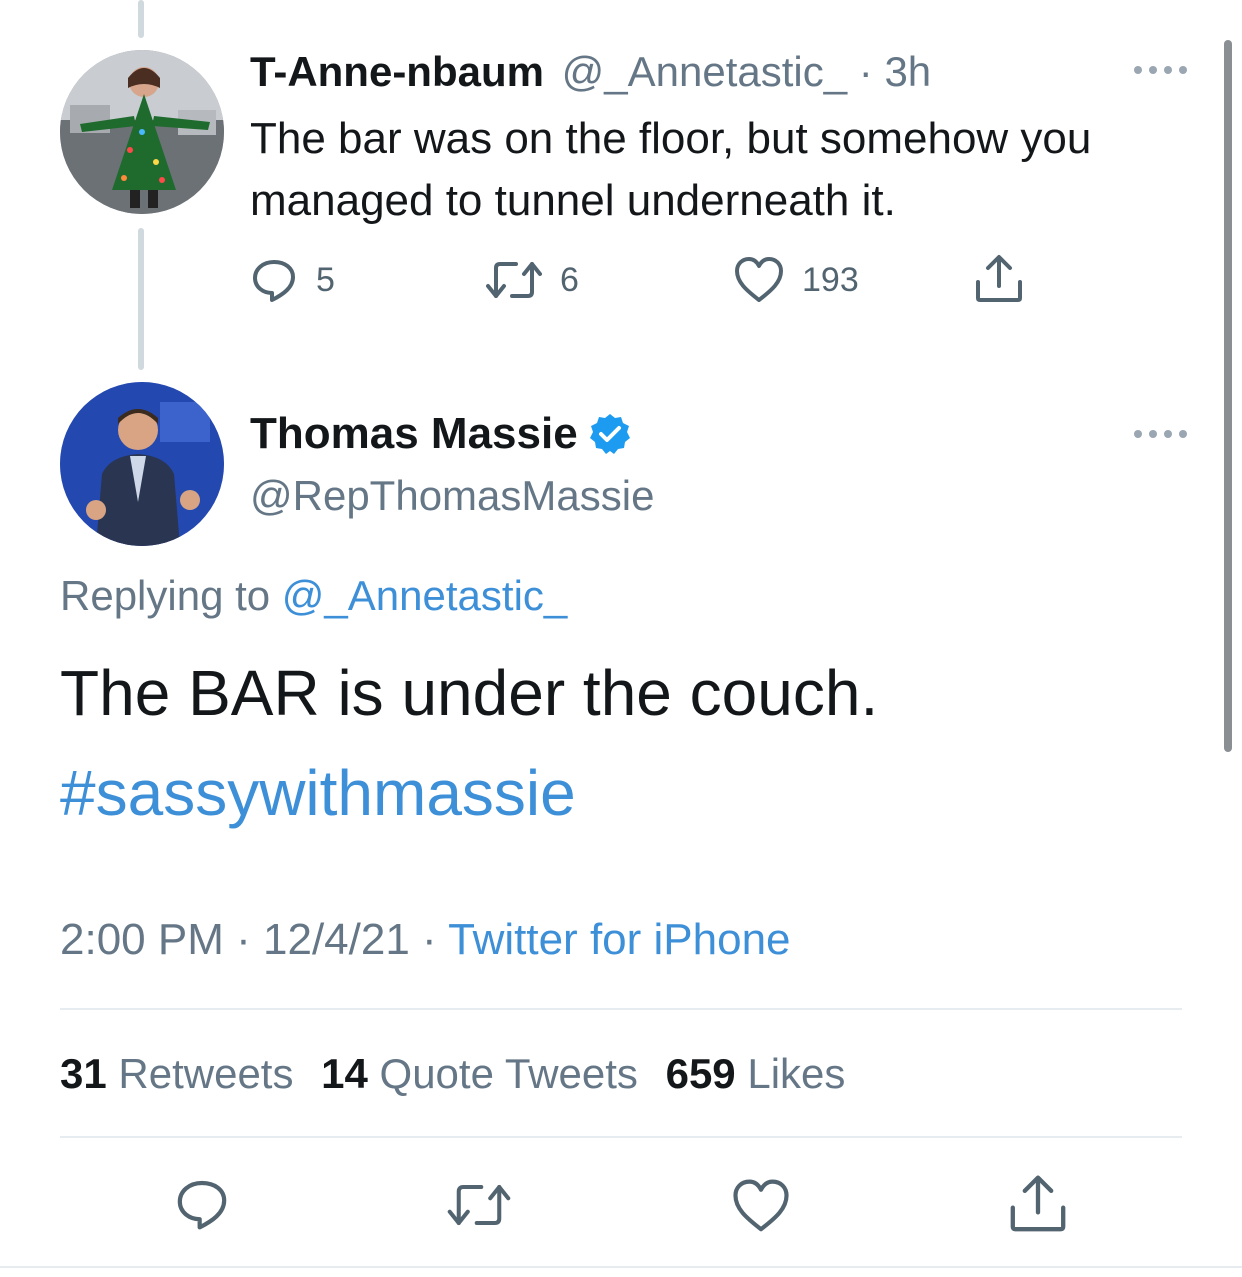 The image size is (1242, 1277). I want to click on parent-like-button: 193, so click(796, 280).